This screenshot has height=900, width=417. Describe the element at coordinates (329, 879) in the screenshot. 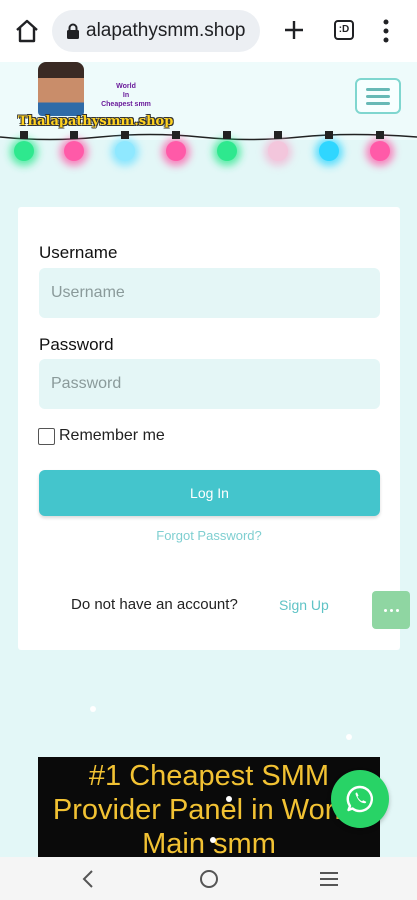

I see `recent-apps-icon` at that location.